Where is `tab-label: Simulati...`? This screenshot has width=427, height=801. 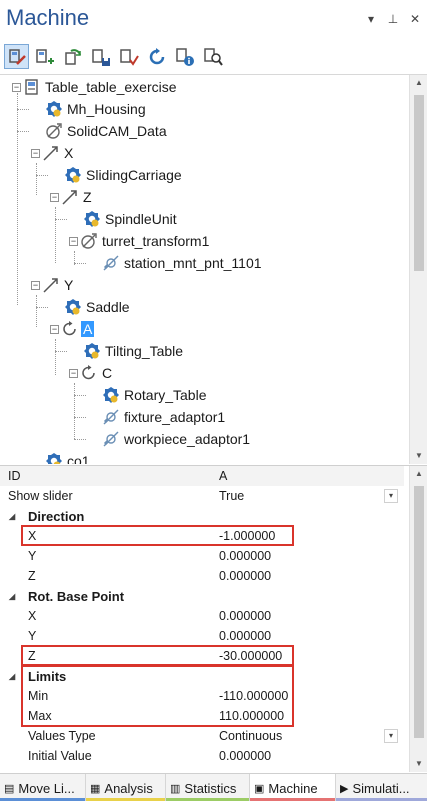 tab-label: Simulati... is located at coordinates (381, 788).